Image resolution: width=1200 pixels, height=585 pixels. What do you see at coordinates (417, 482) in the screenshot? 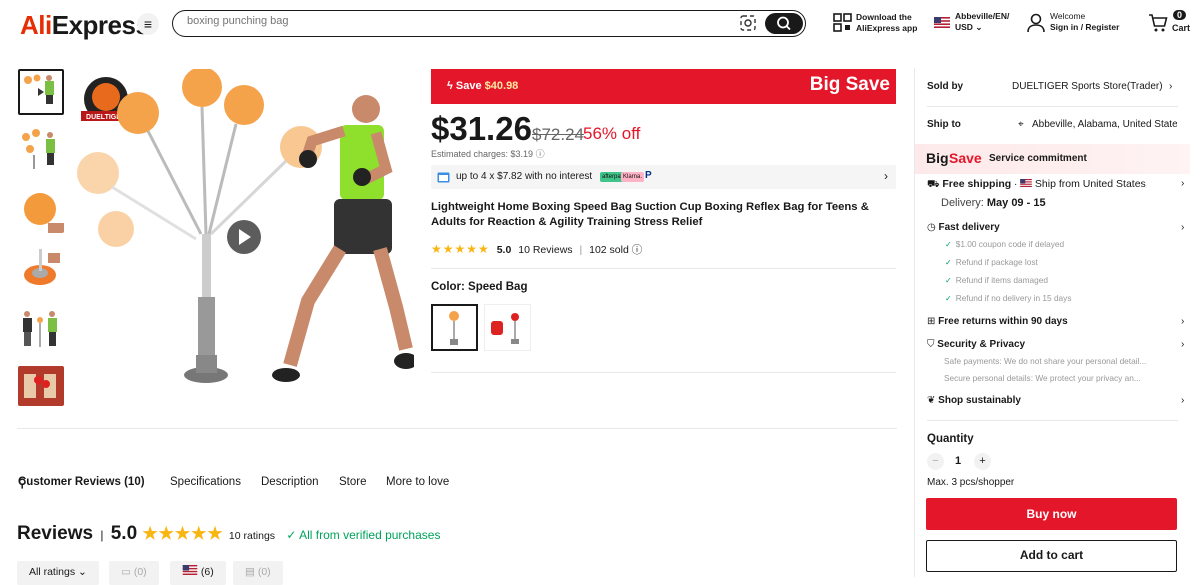
I see `tab-more-to-love: More to love` at bounding box center [417, 482].